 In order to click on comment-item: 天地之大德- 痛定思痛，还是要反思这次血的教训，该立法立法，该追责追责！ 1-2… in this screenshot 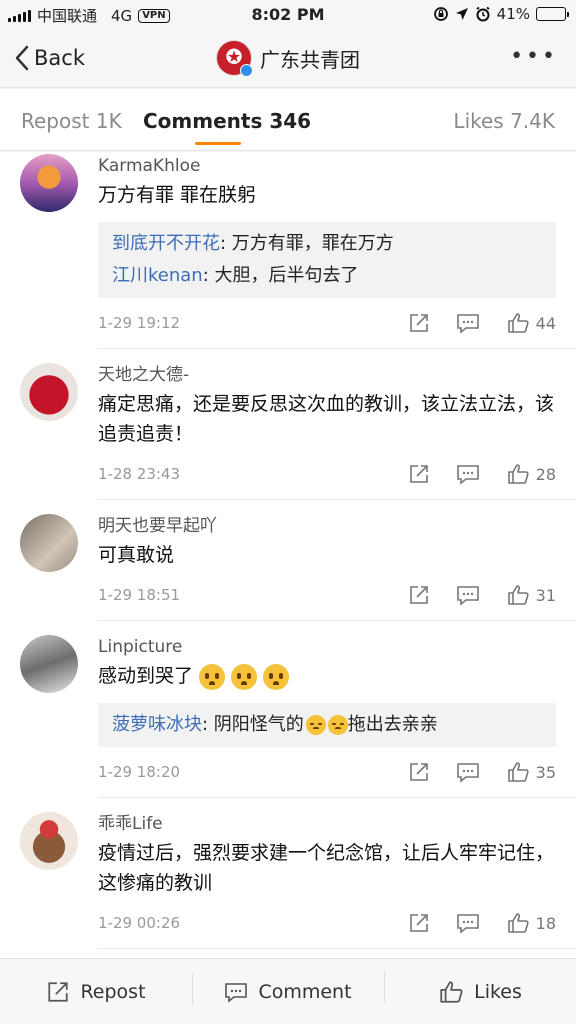, I will do `click(288, 419)`.